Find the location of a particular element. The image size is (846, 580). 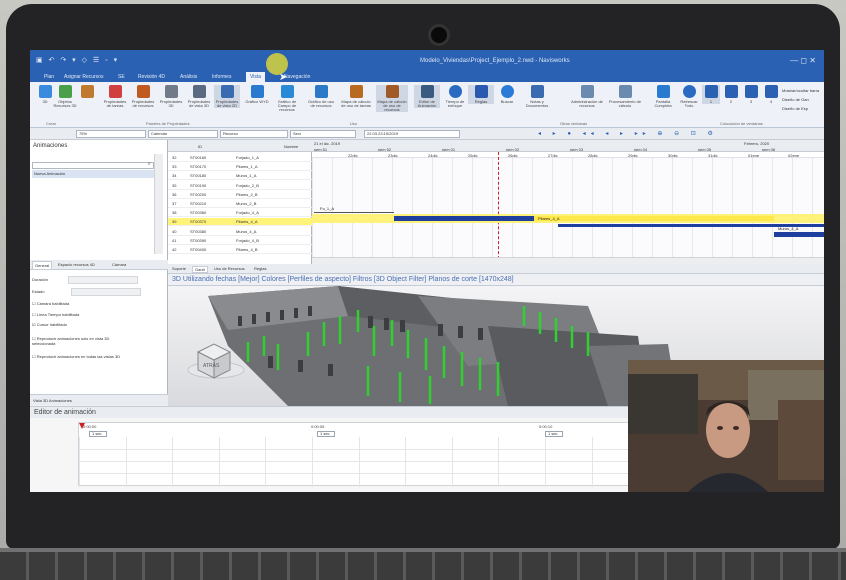

diseno-gantt-option: Diseño de Gan is located at coordinates (800, 99).